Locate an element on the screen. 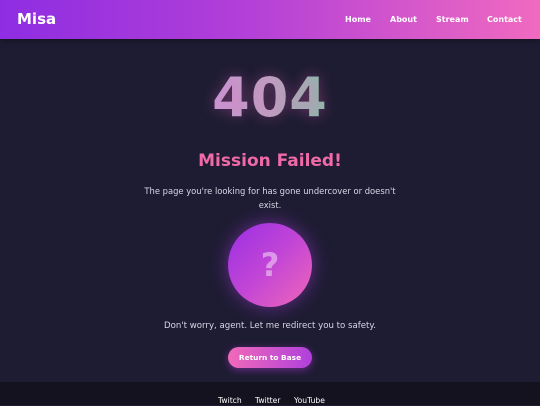  error-title: Mission Failed! is located at coordinates (270, 161).